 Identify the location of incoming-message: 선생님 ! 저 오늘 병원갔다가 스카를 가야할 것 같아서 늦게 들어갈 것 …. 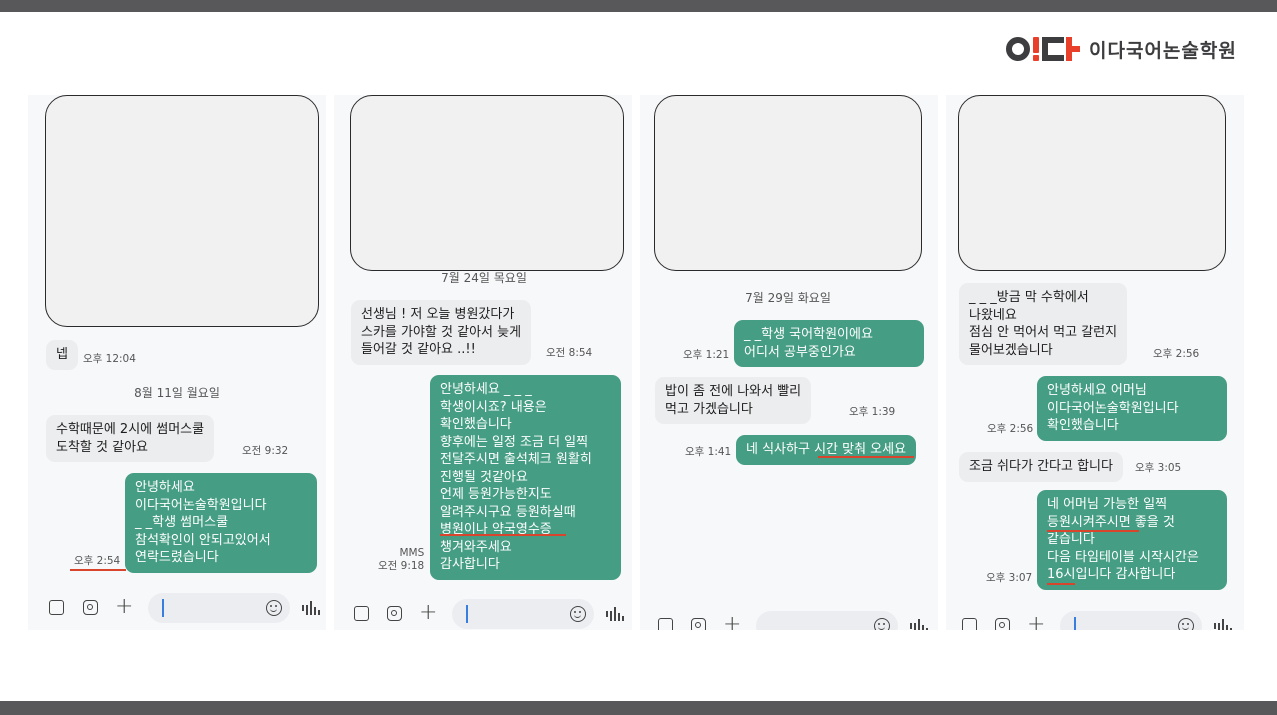
(441, 332).